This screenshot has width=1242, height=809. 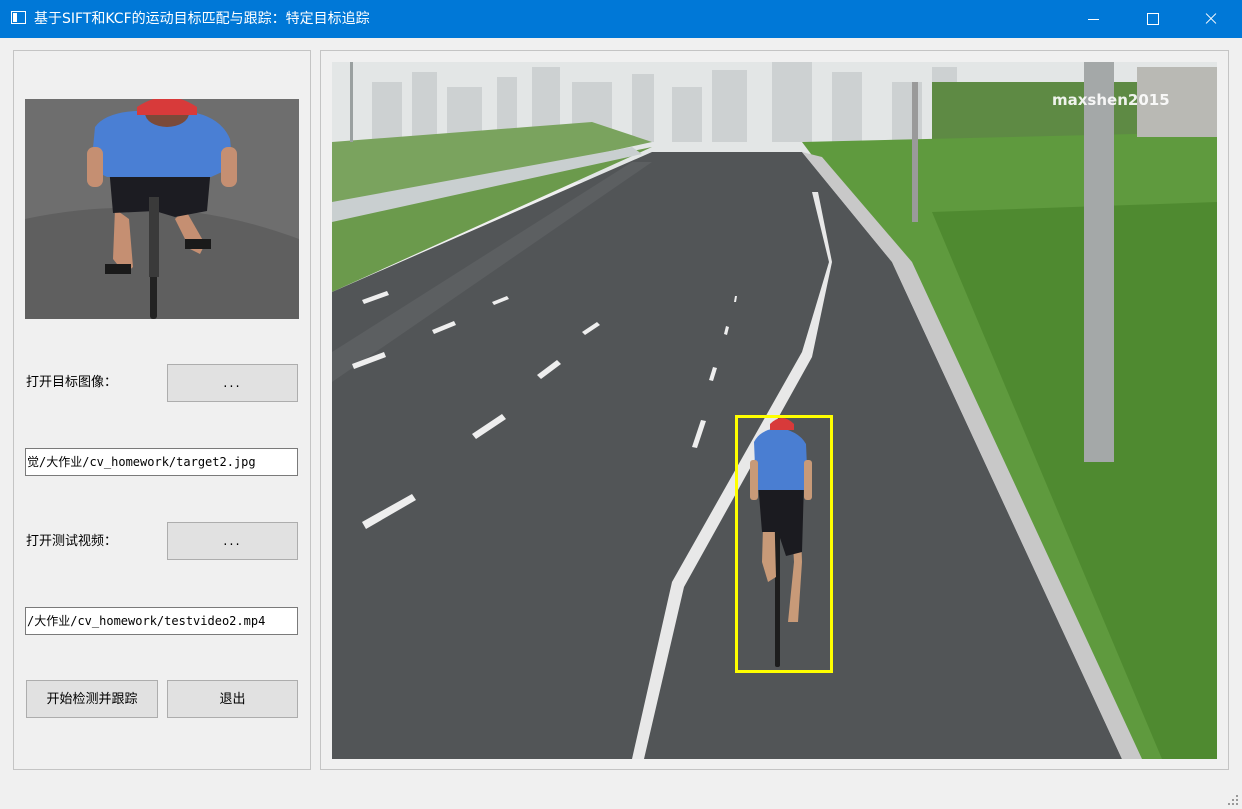 What do you see at coordinates (72, 541) in the screenshot?
I see `open-video-label: 打开测试视频：` at bounding box center [72, 541].